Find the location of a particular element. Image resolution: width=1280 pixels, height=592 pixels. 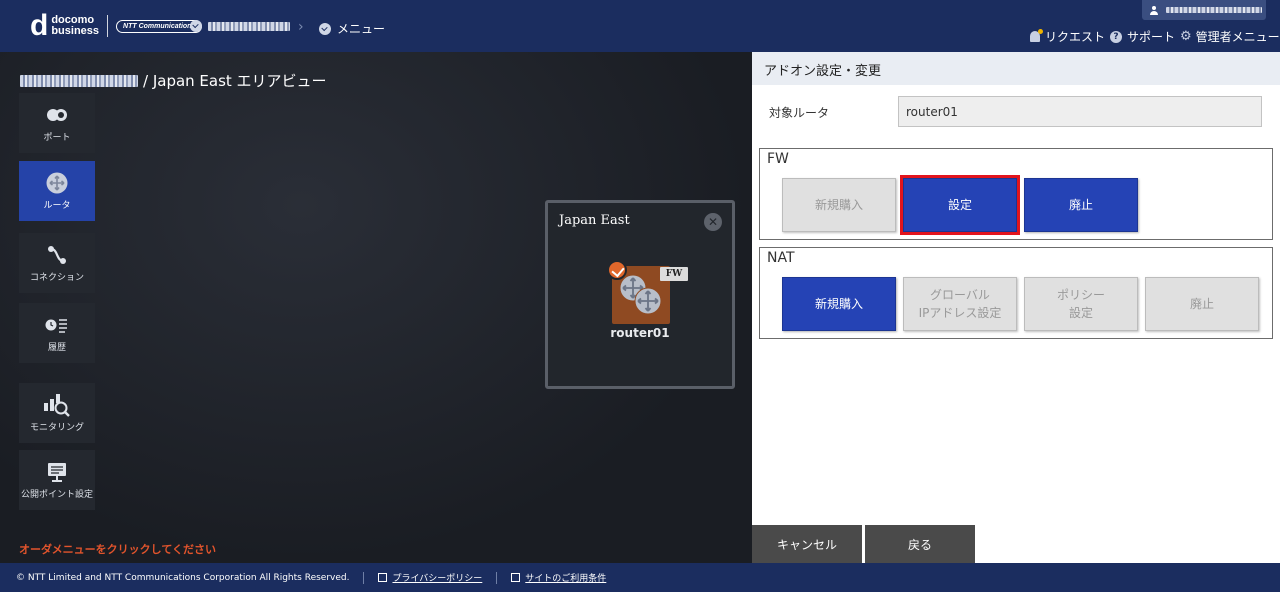

fw-abolish-button: 廃止 is located at coordinates (1081, 205).